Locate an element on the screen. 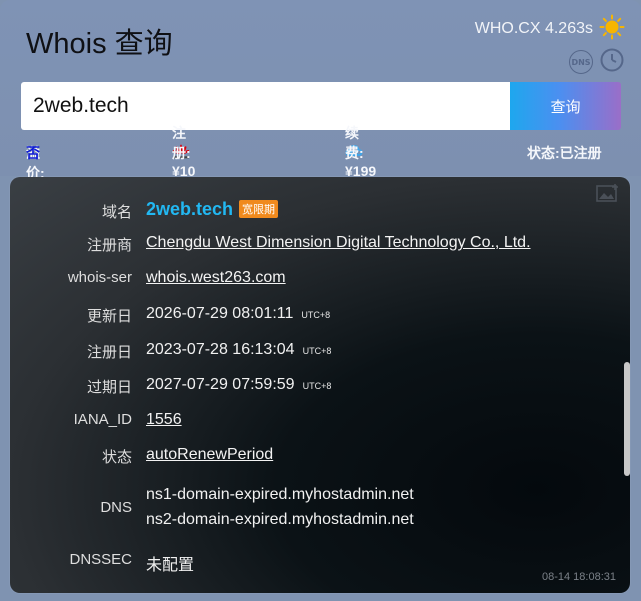 The width and height of the screenshot is (641, 601). grace-period-badge: 宽限期 is located at coordinates (259, 209).